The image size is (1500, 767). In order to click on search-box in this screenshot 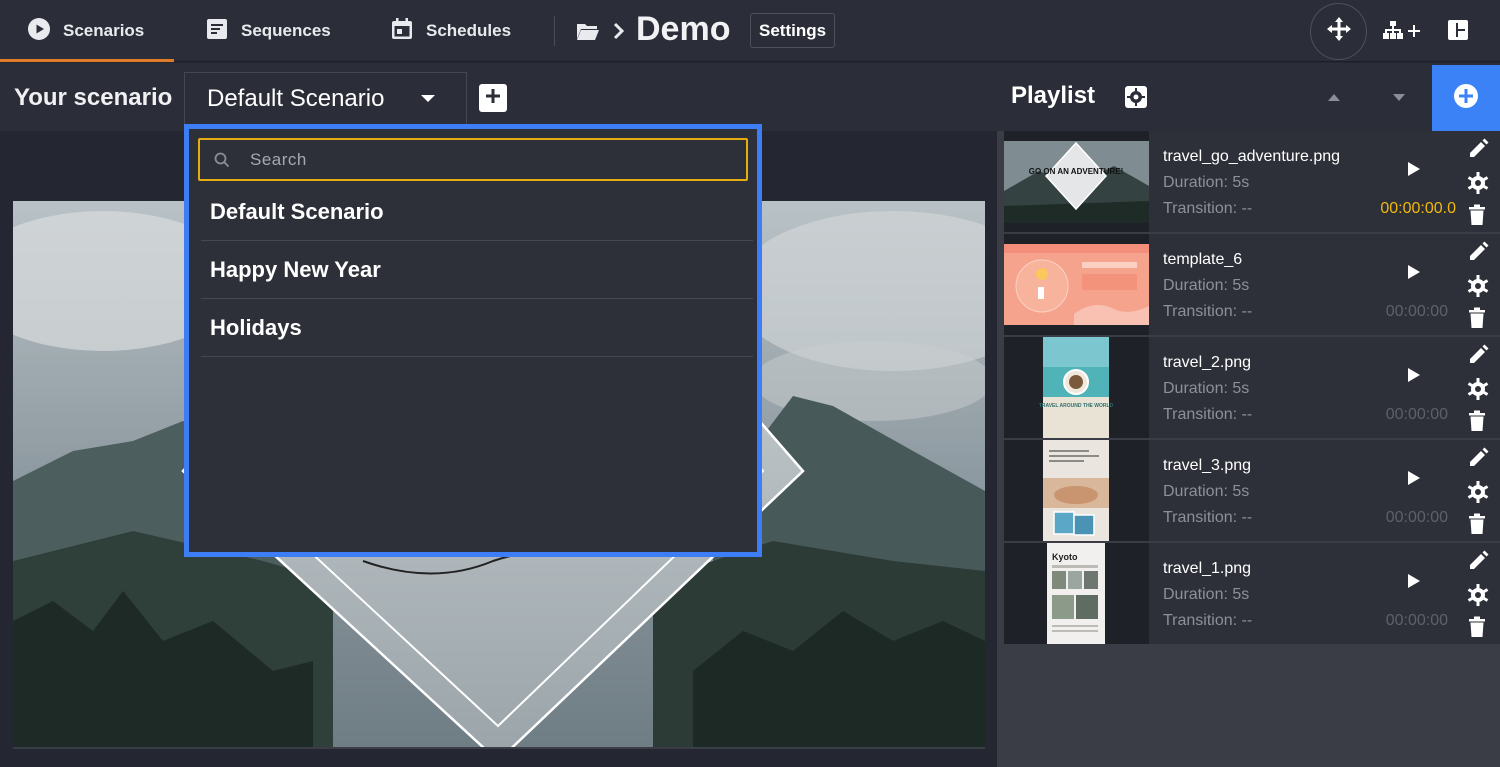, I will do `click(473, 159)`.